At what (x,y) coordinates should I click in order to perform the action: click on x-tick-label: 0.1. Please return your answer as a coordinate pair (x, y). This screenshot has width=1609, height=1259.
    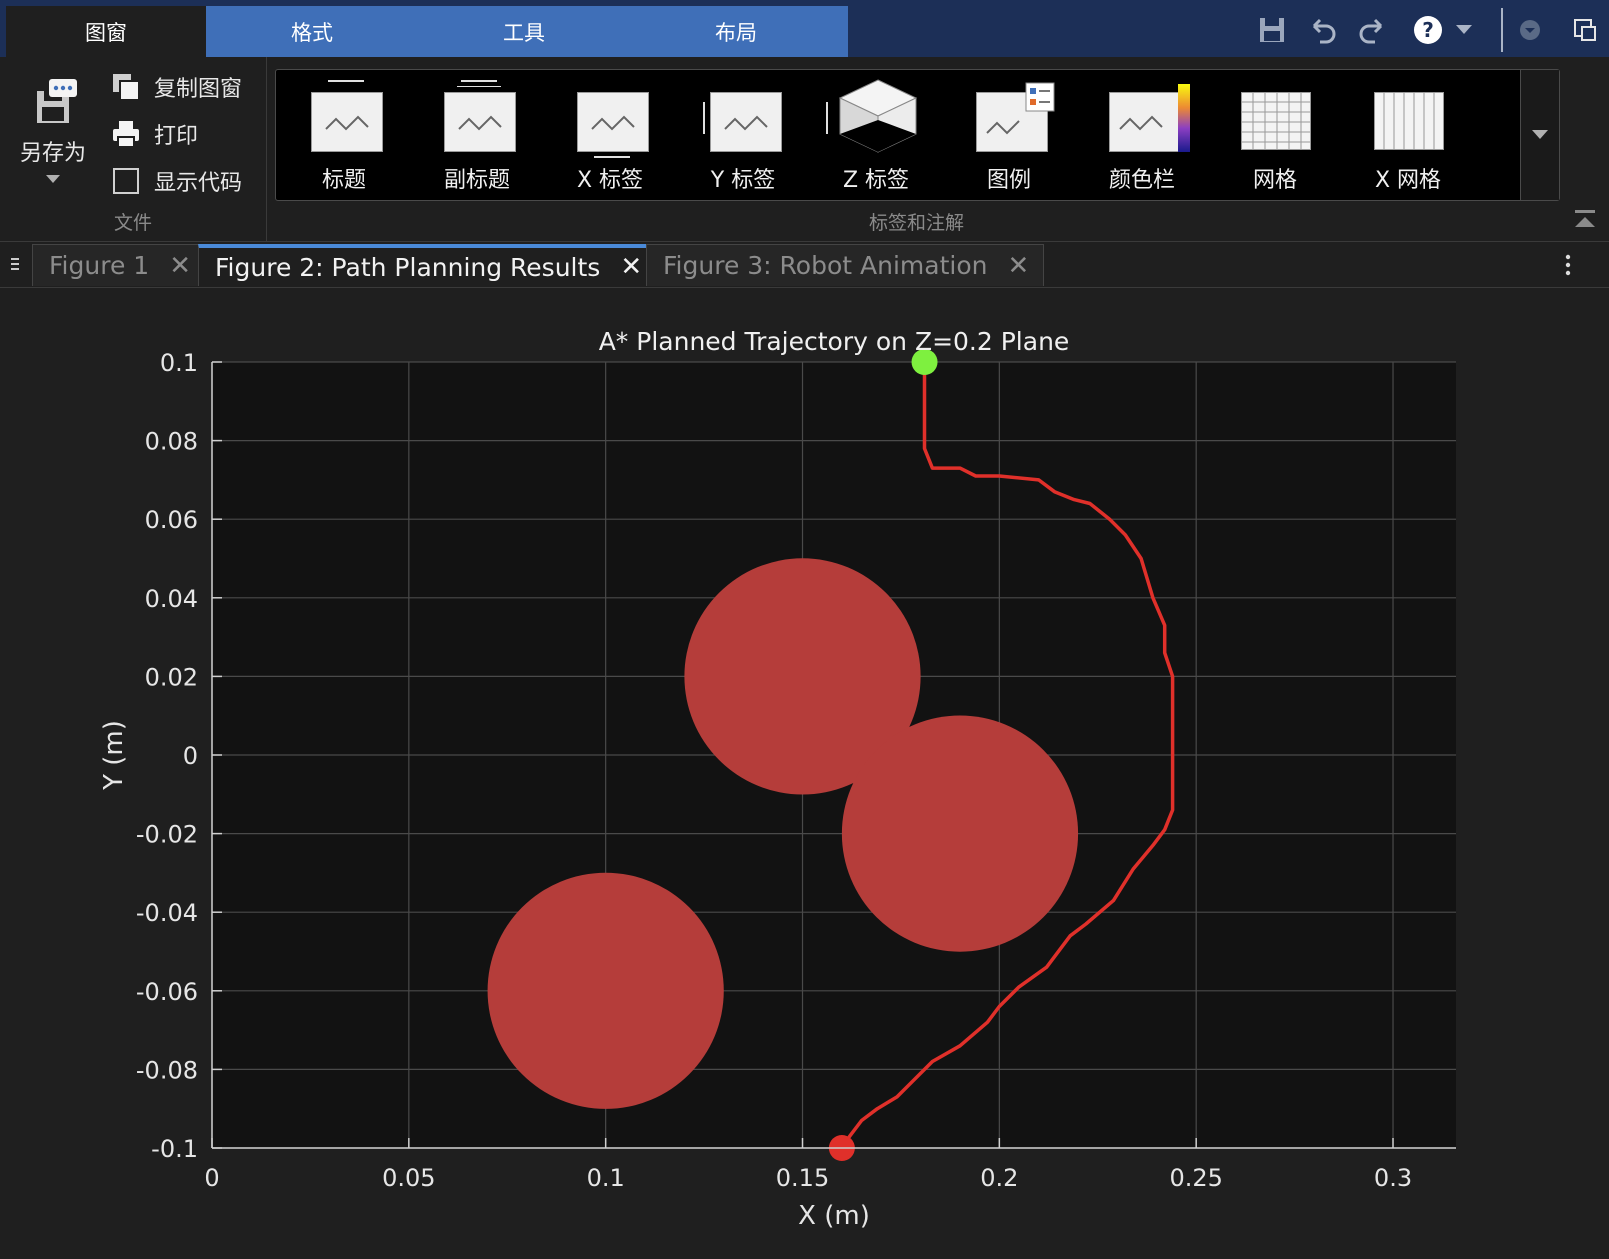
    Looking at the image, I should click on (606, 1178).